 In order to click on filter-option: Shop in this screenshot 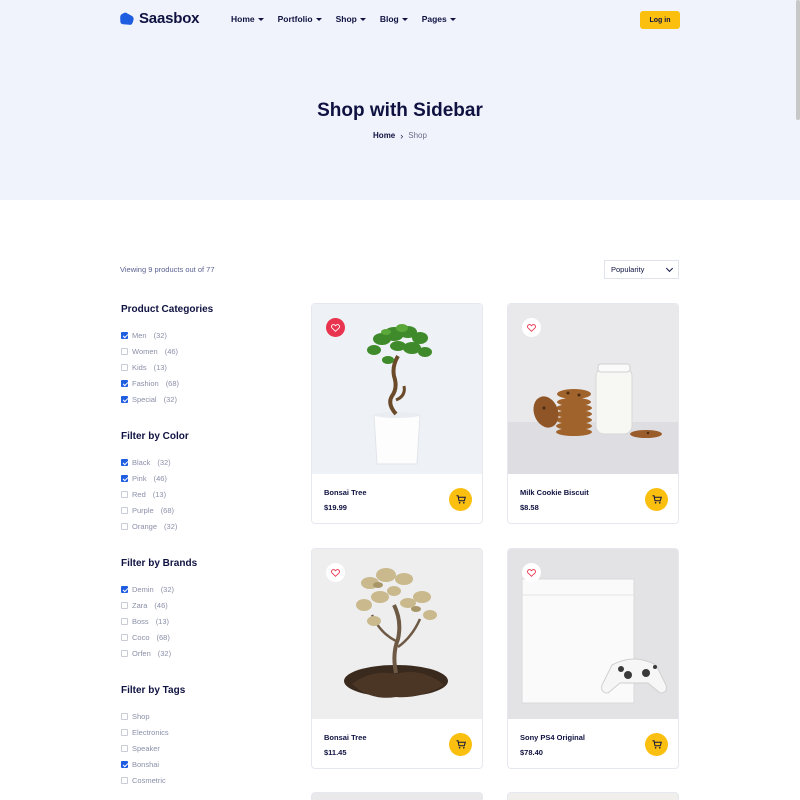, I will do `click(201, 716)`.